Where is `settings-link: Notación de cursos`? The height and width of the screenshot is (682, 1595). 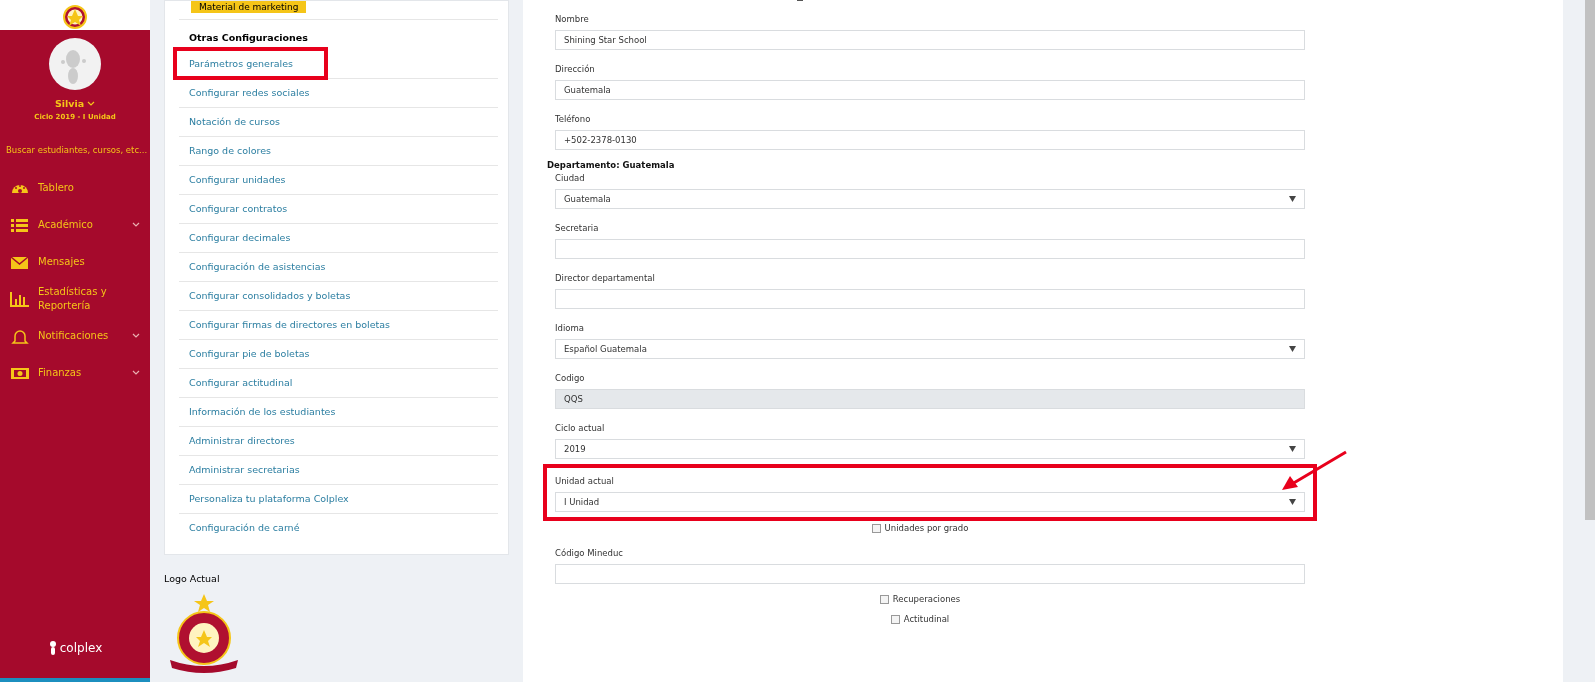 settings-link: Notación de cursos is located at coordinates (338, 121).